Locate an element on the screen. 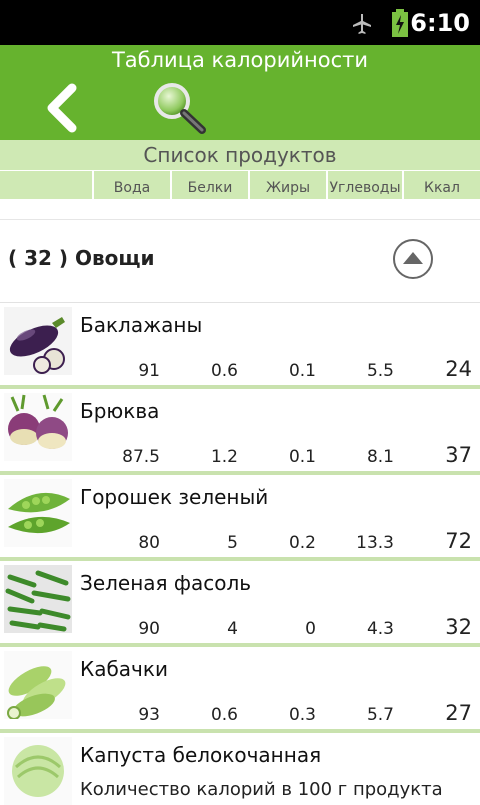  item-kcal: 24 is located at coordinates (458, 369).